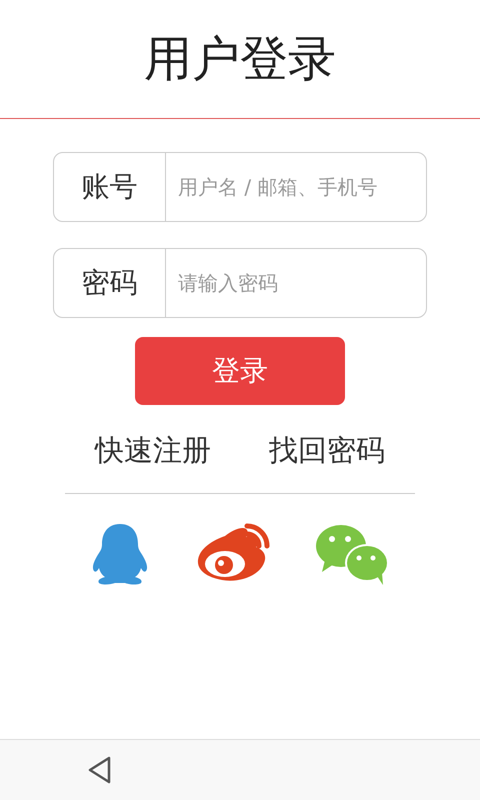 Image resolution: width=480 pixels, height=800 pixels. I want to click on field-label: 密码, so click(110, 283).